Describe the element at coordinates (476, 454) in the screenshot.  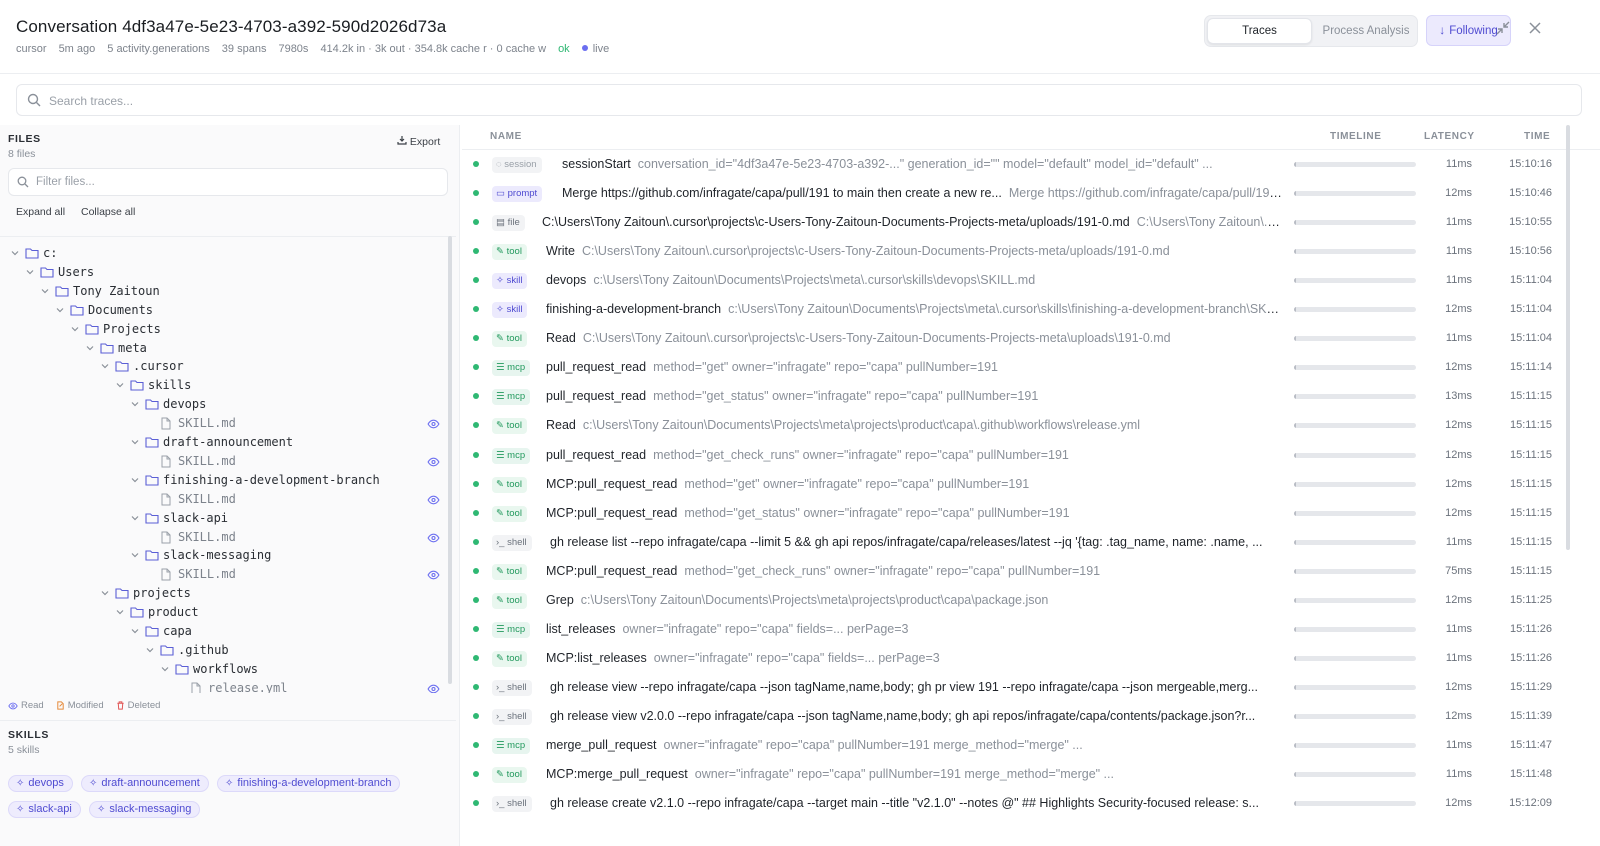
I see `status-dot-icon` at that location.